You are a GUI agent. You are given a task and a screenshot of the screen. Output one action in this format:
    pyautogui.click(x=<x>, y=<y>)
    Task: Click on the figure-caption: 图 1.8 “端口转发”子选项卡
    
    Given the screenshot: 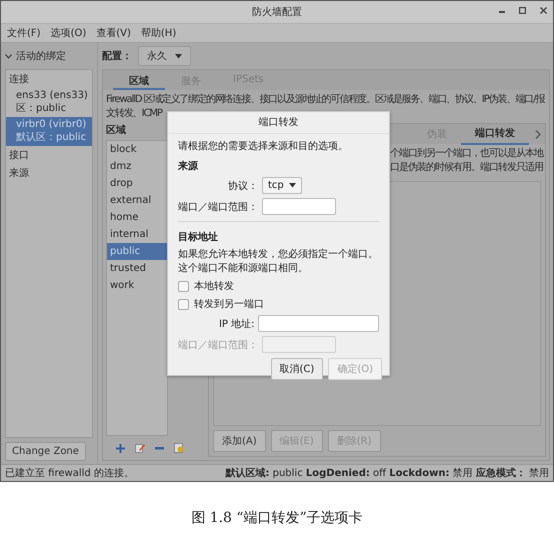 What is the action you would take?
    pyautogui.click(x=277, y=518)
    